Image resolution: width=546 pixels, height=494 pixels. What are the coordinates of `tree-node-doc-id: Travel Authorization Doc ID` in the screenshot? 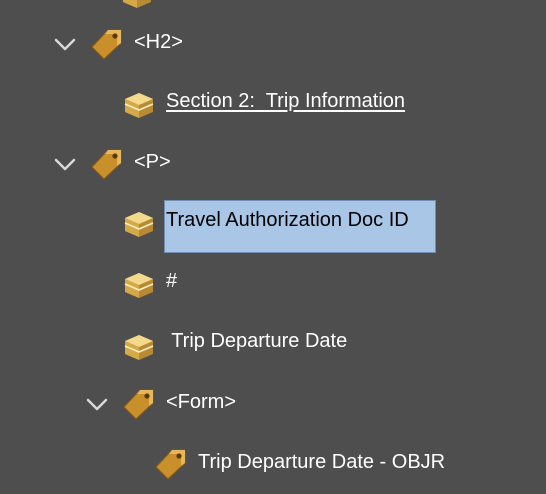 It's located at (273, 226).